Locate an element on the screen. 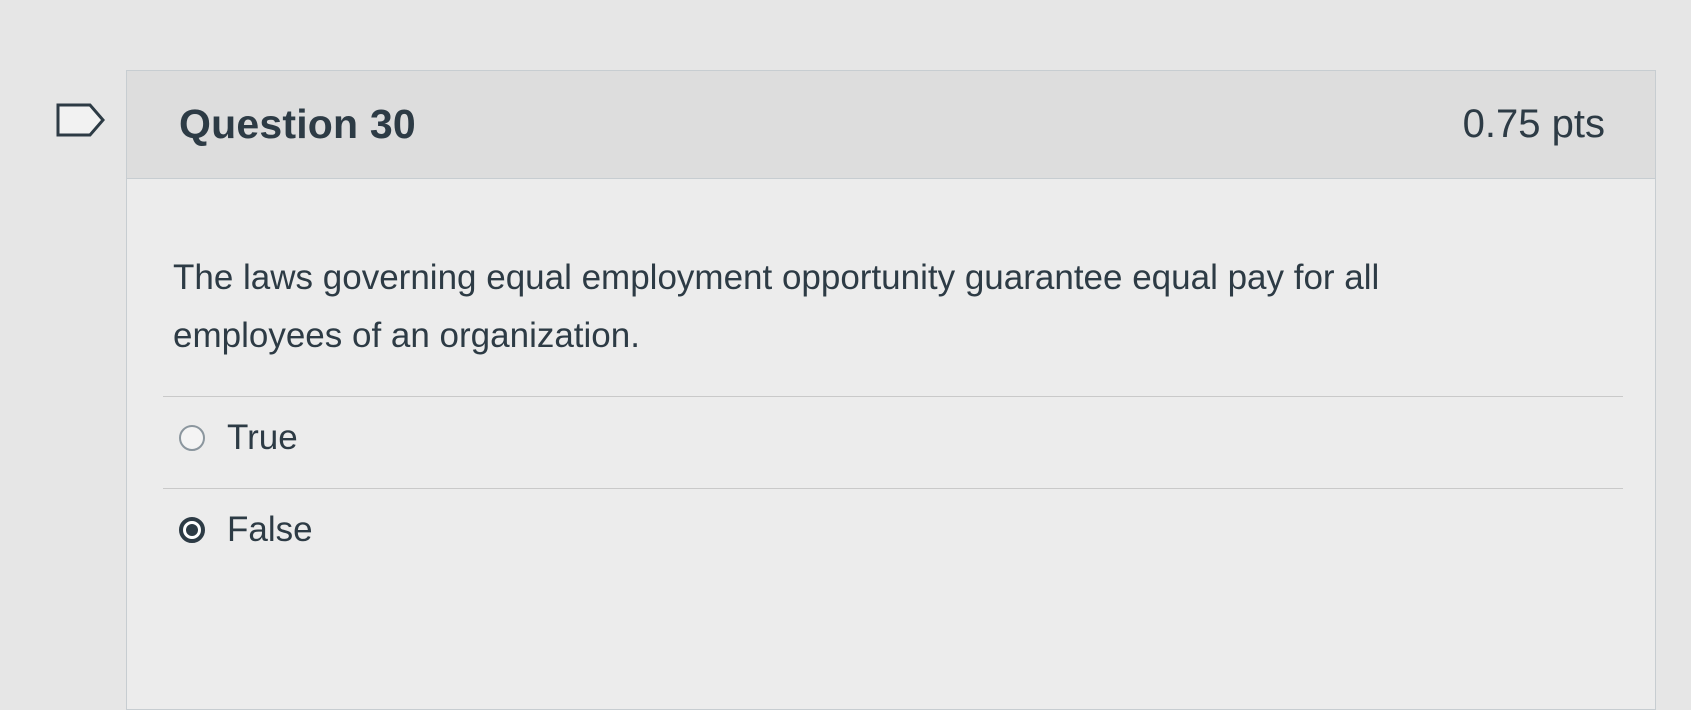 This screenshot has width=1691, height=710. answer-option-false: False is located at coordinates (246, 530).